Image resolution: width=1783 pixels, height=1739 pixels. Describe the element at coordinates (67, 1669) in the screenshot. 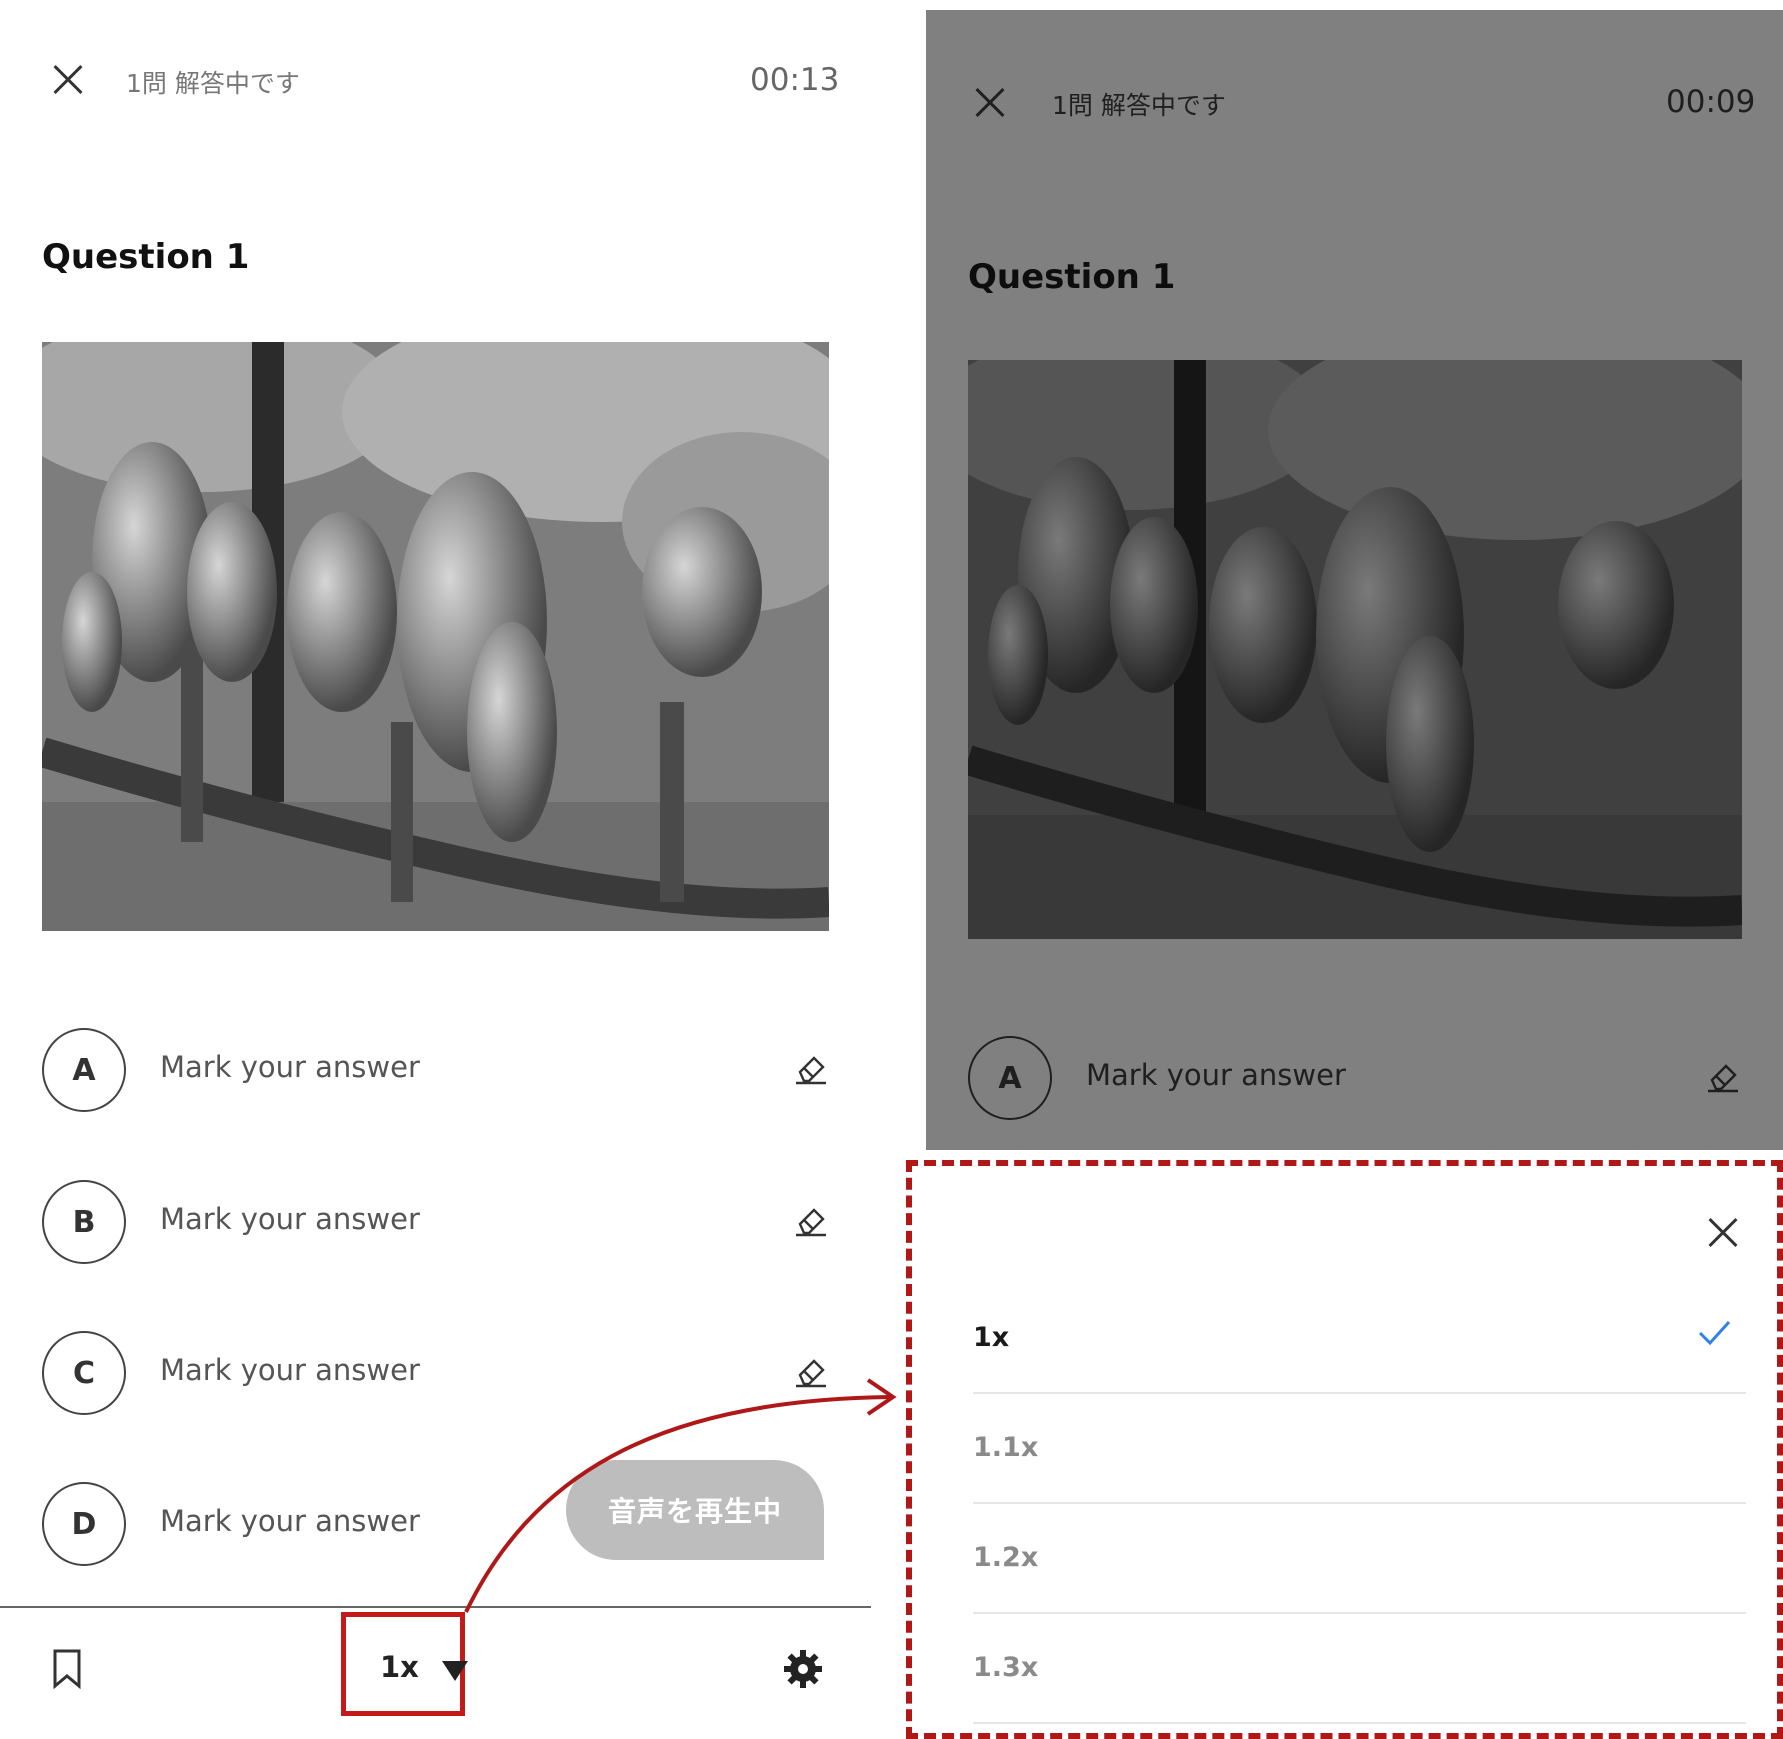

I see `bookmark-icon` at that location.